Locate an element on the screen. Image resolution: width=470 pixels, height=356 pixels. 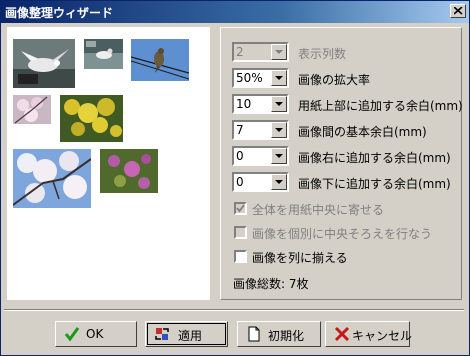
bottom-margin-select: 0 is located at coordinates (260, 182).